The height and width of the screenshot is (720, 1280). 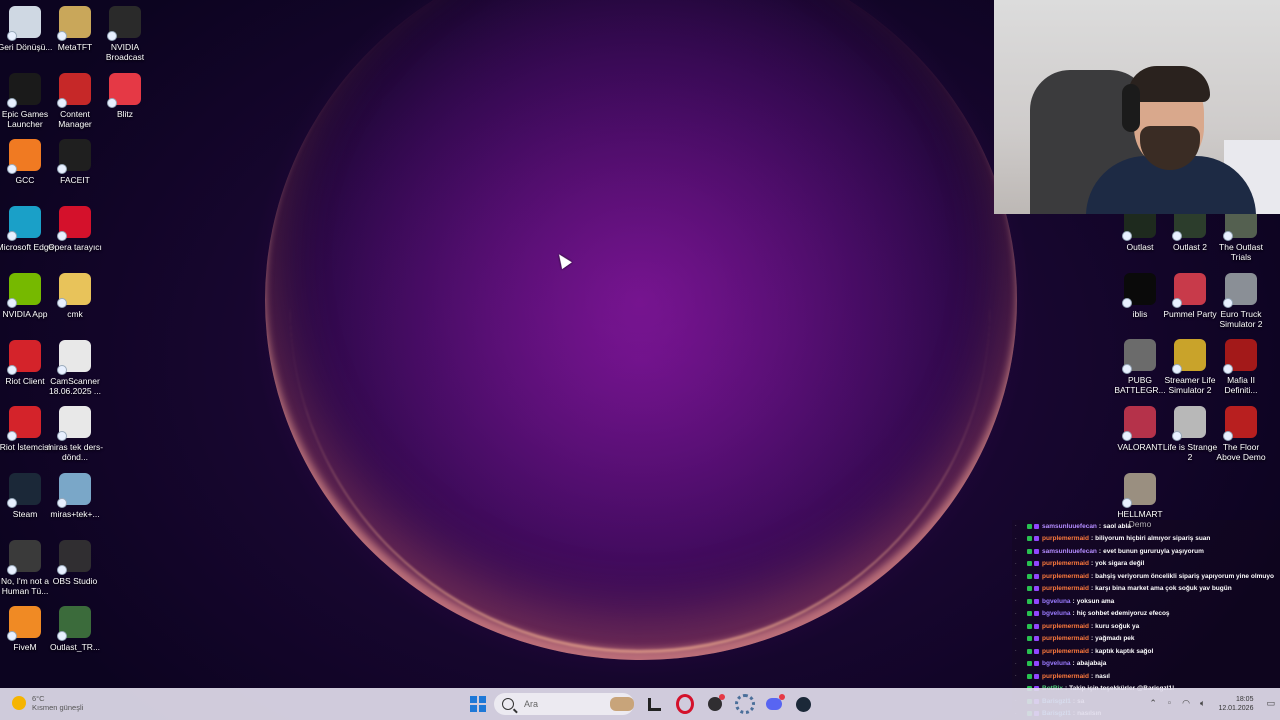 I want to click on epic-games-icon, so click(x=24, y=90).